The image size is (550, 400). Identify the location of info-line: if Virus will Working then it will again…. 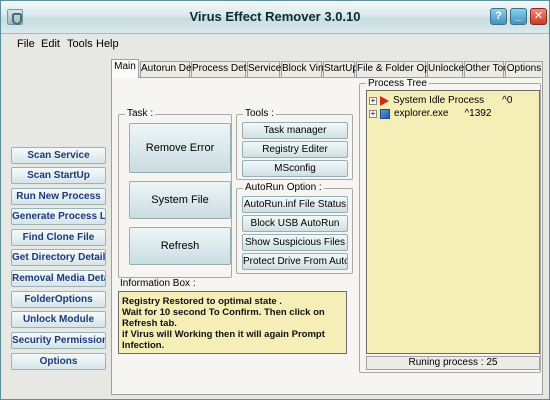
(223, 340).